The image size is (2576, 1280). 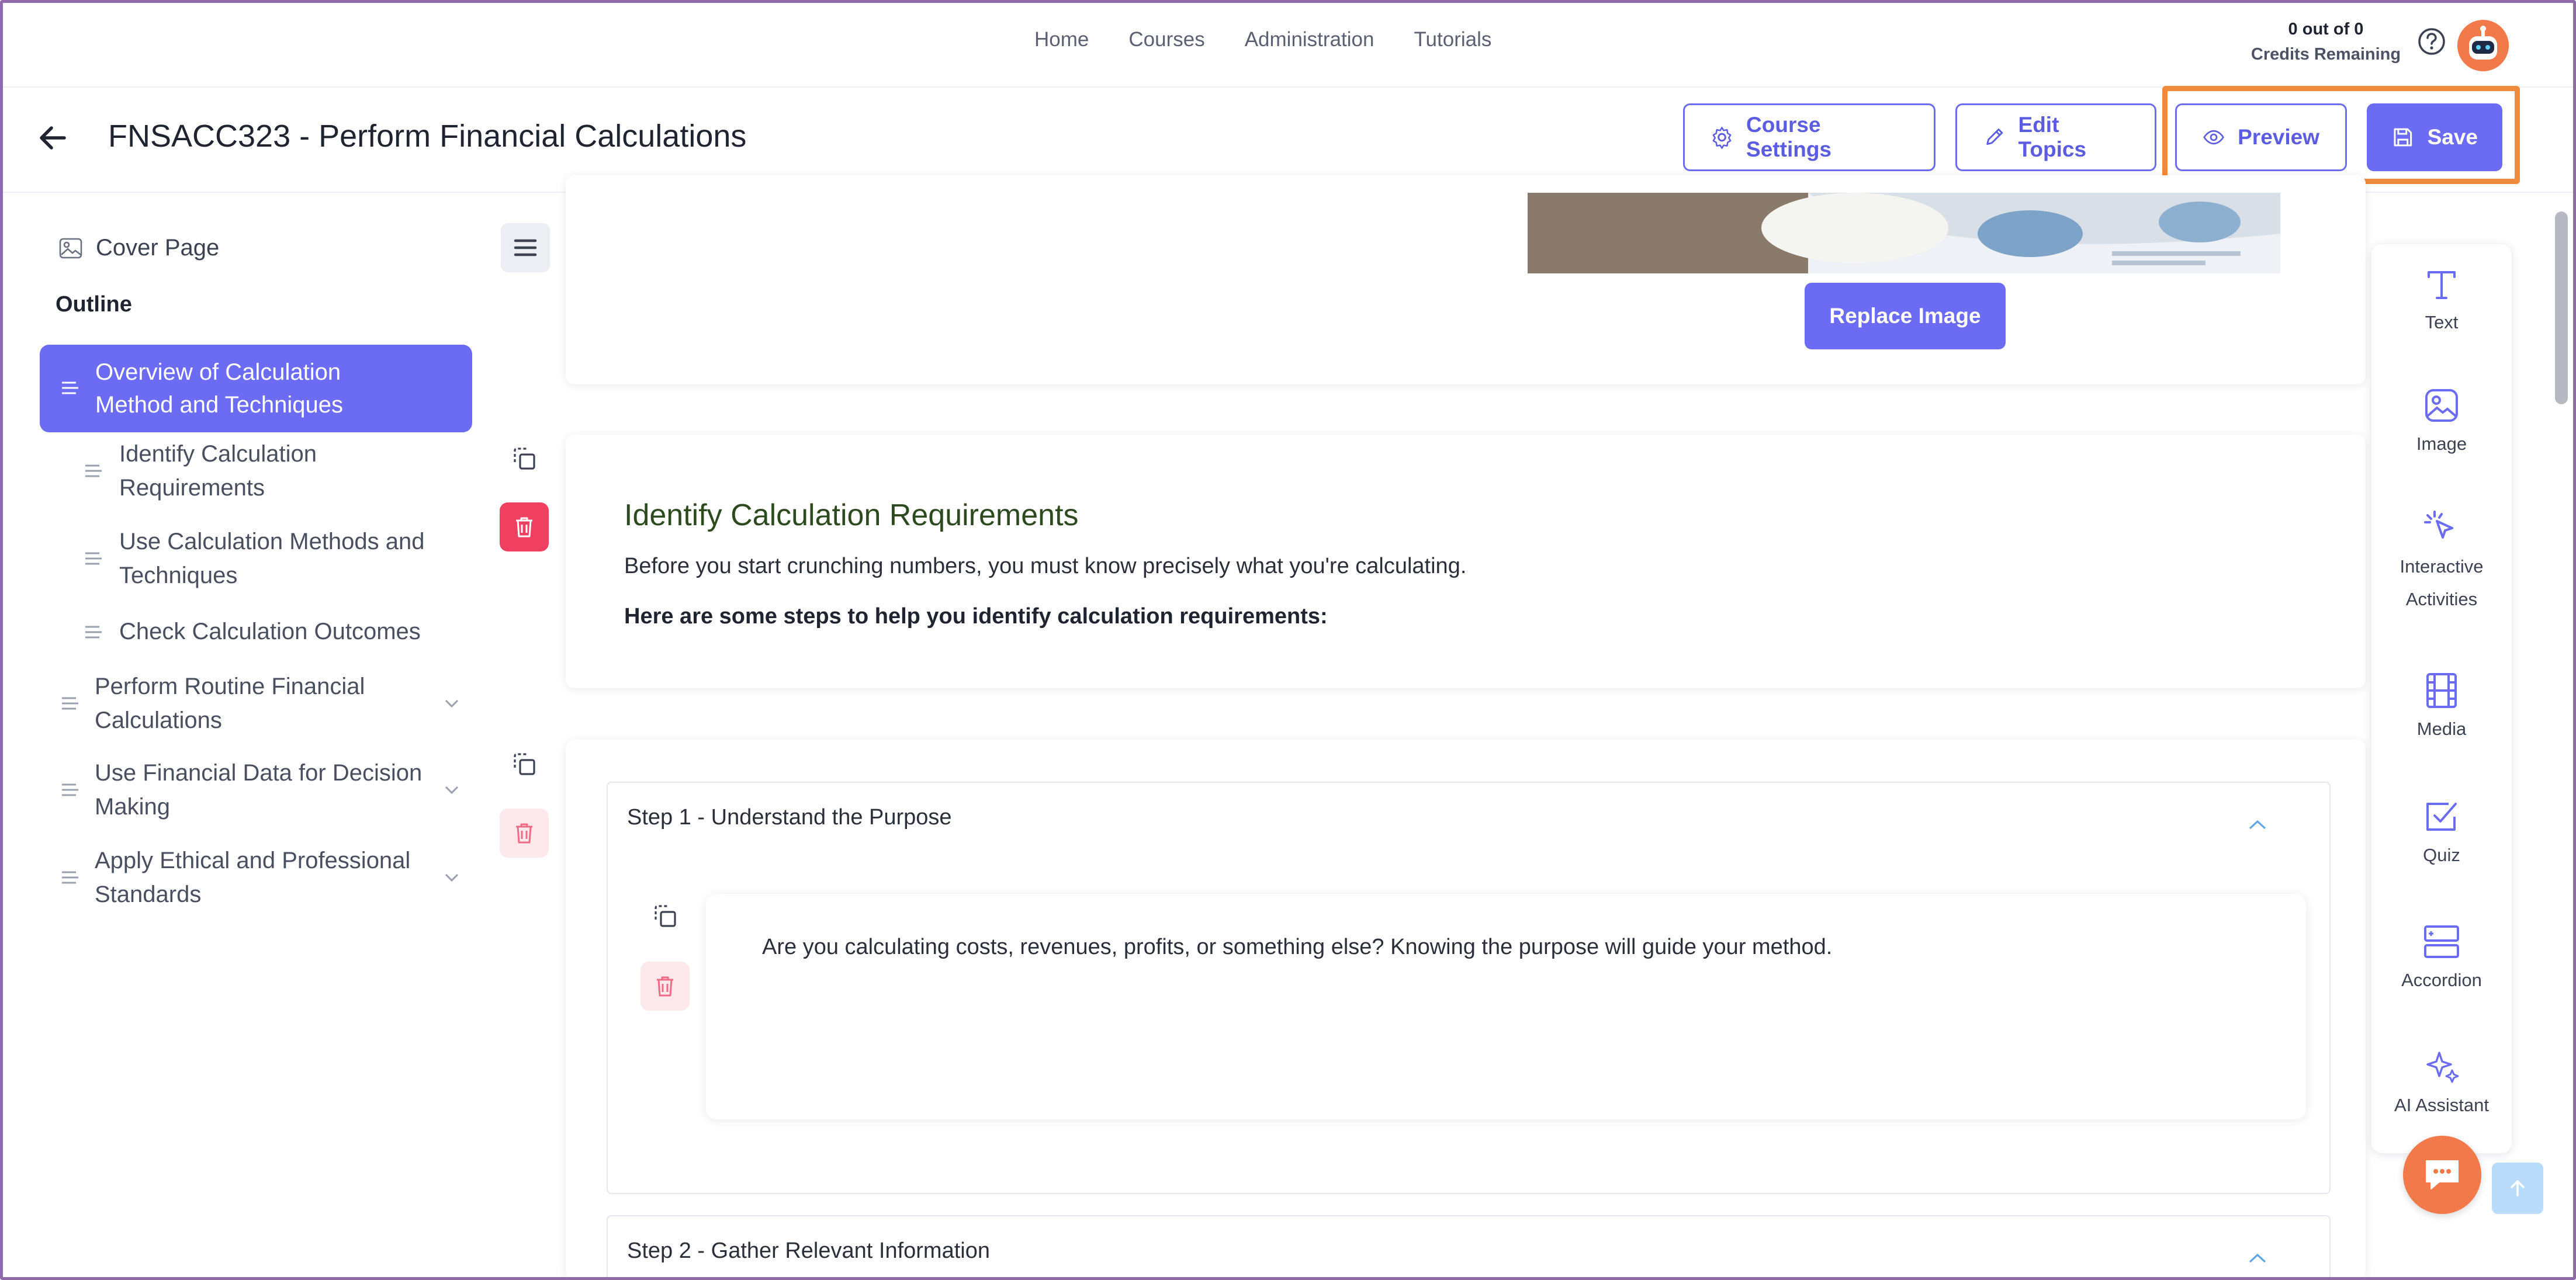 What do you see at coordinates (52, 137) in the screenshot?
I see `back-arrow-icon` at bounding box center [52, 137].